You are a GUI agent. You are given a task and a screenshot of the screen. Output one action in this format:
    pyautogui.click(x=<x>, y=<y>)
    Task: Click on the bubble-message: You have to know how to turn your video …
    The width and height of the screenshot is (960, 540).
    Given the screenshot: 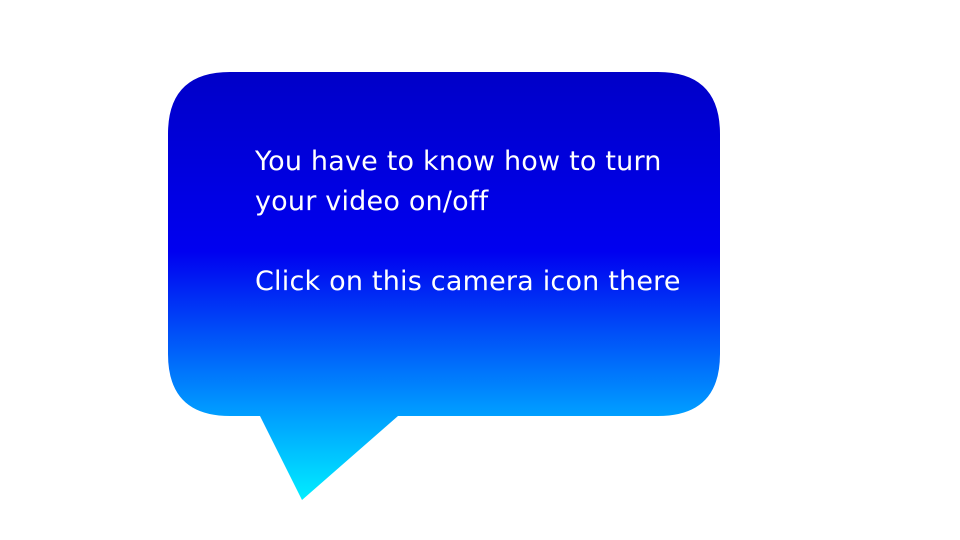 What is the action you would take?
    pyautogui.click(x=475, y=222)
    